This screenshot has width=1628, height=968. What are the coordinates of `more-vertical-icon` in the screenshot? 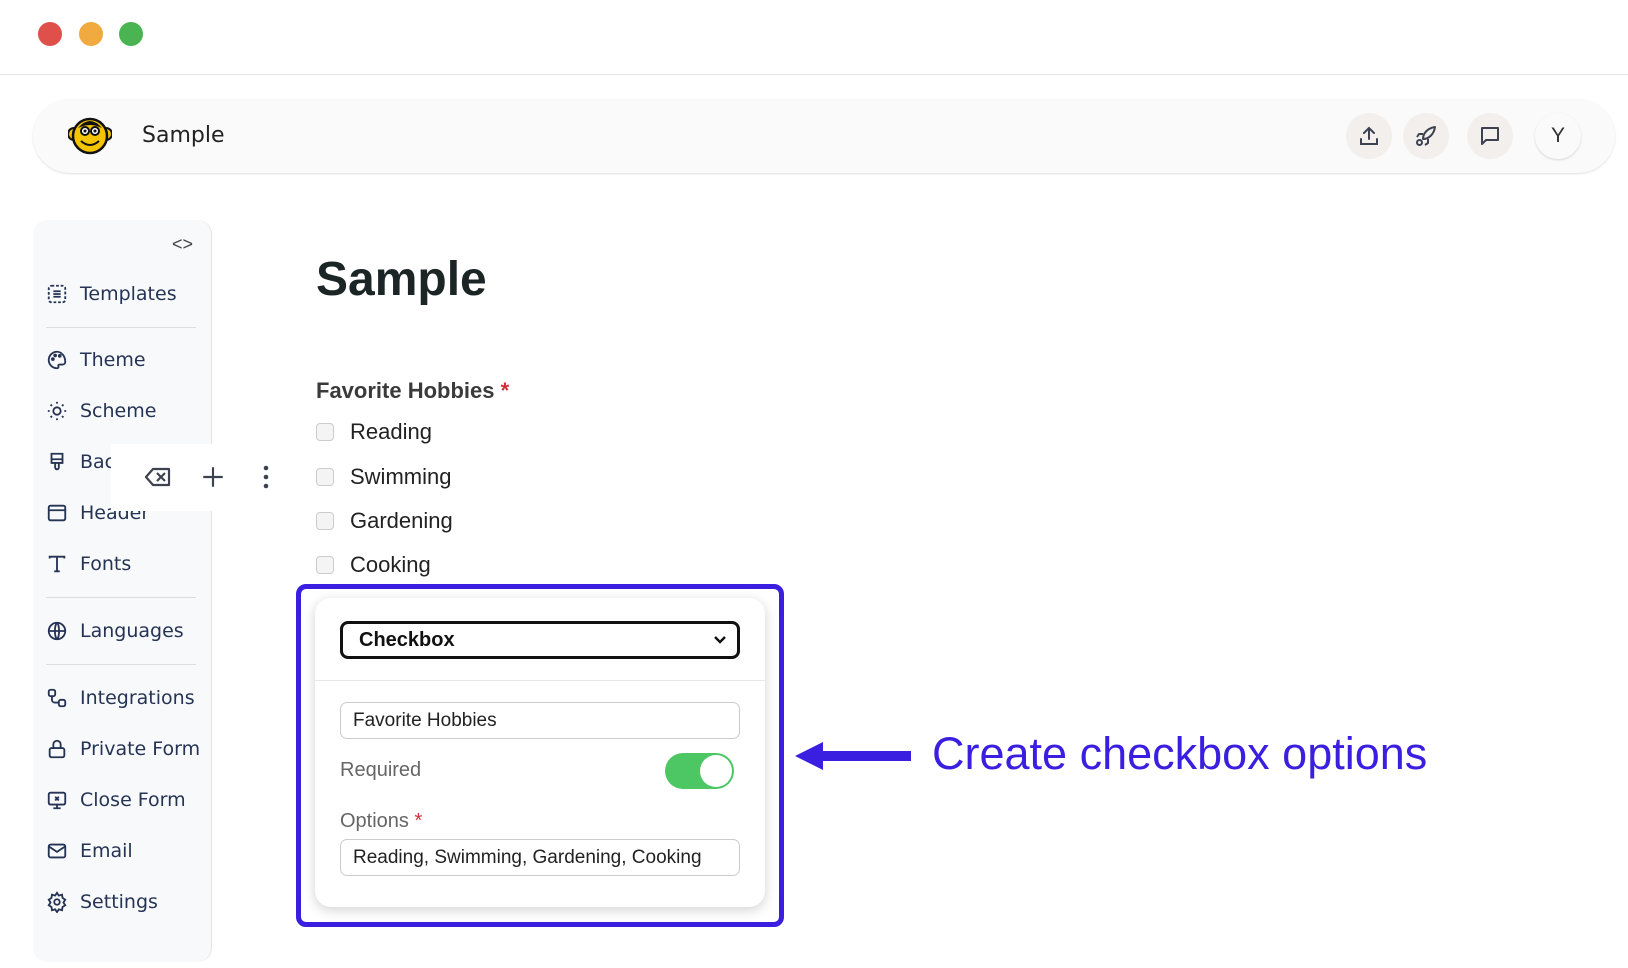 It's located at (266, 477).